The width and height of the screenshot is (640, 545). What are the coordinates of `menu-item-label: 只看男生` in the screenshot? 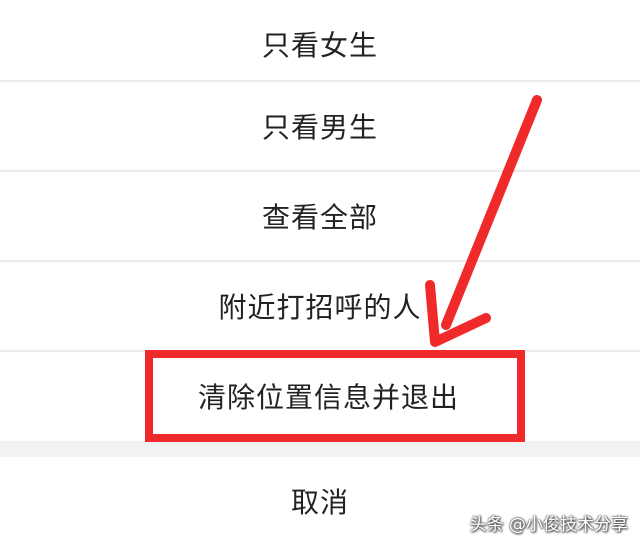 It's located at (319, 127).